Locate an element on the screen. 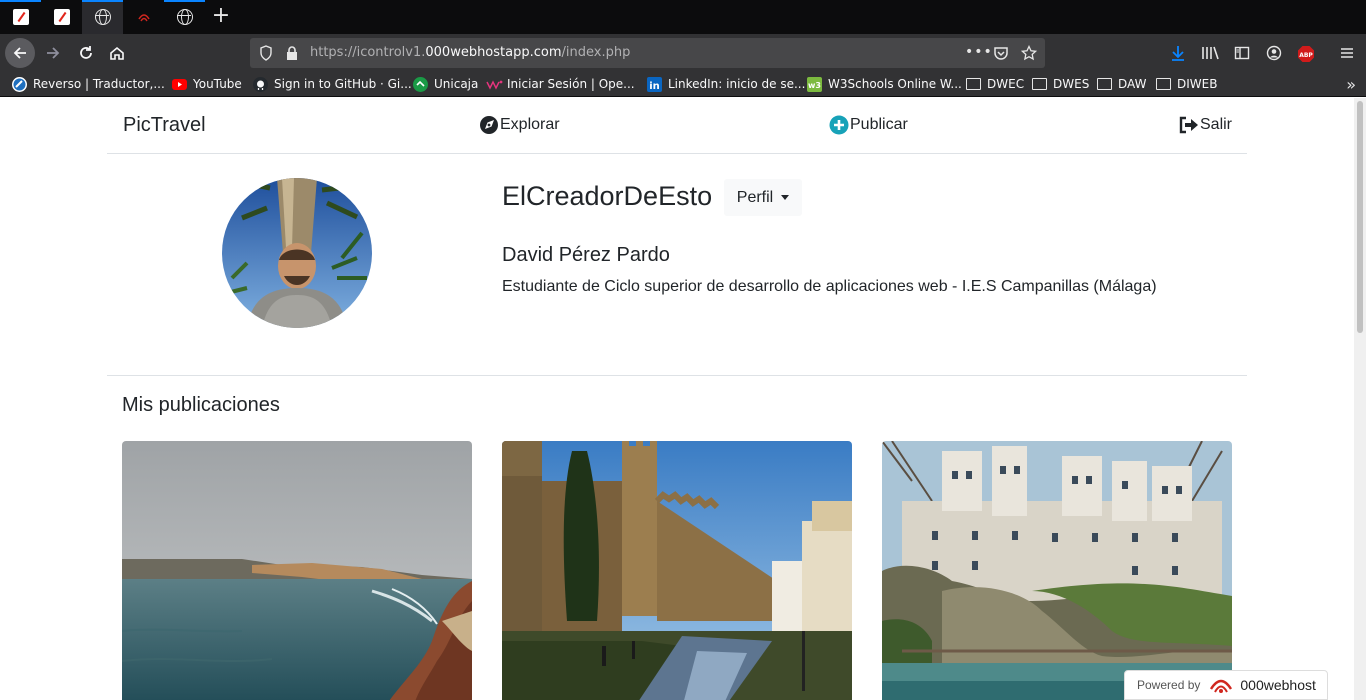 Image resolution: width=1366 pixels, height=700 pixels. coastal-cliffs-photo is located at coordinates (297, 570).